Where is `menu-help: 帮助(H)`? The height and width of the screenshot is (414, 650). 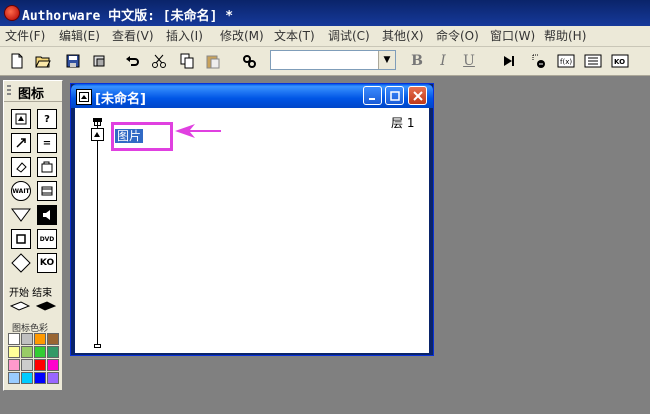
menu-help: 帮助(H) is located at coordinates (565, 36).